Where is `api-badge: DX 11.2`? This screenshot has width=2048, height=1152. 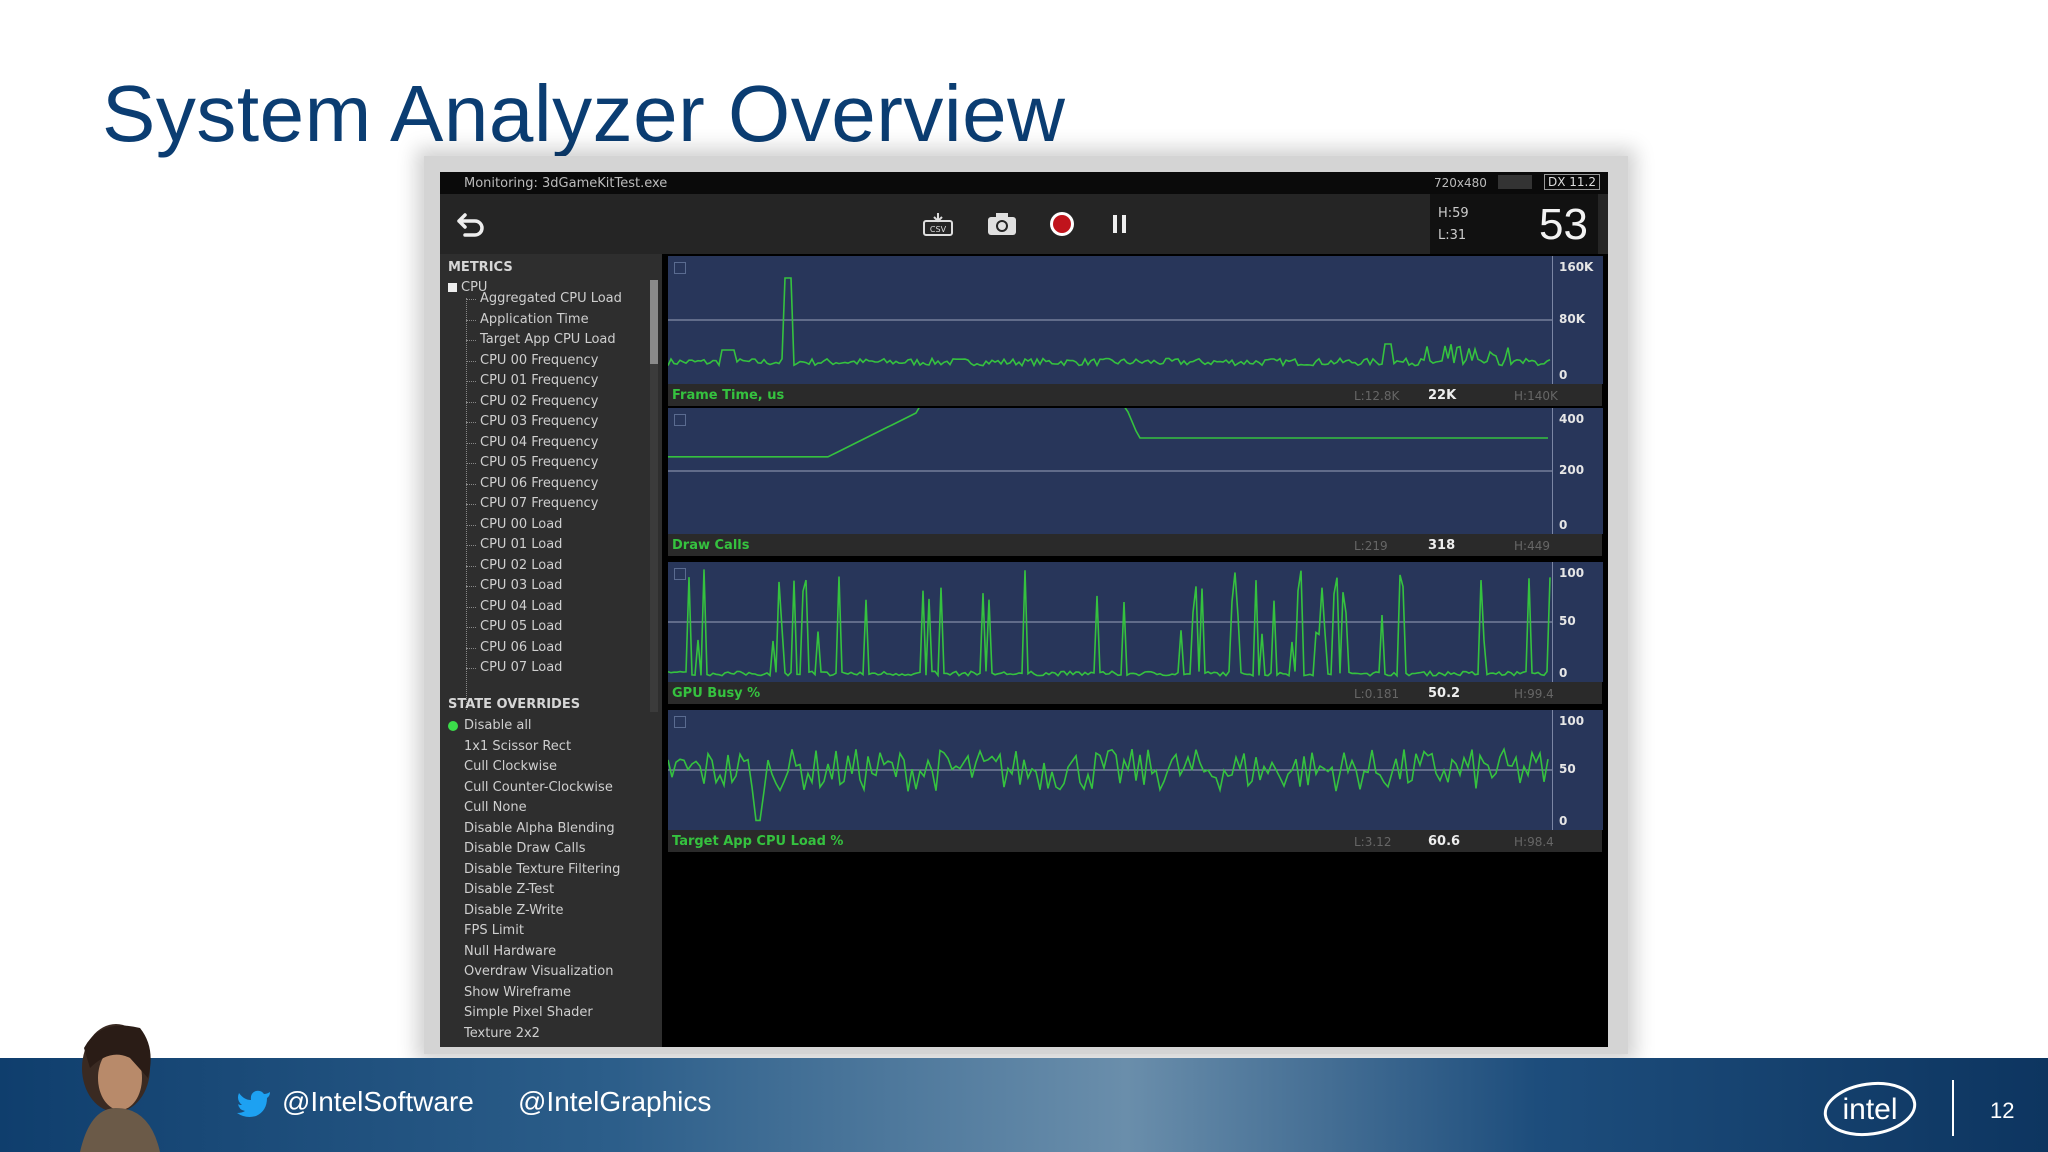 api-badge: DX 11.2 is located at coordinates (1572, 182).